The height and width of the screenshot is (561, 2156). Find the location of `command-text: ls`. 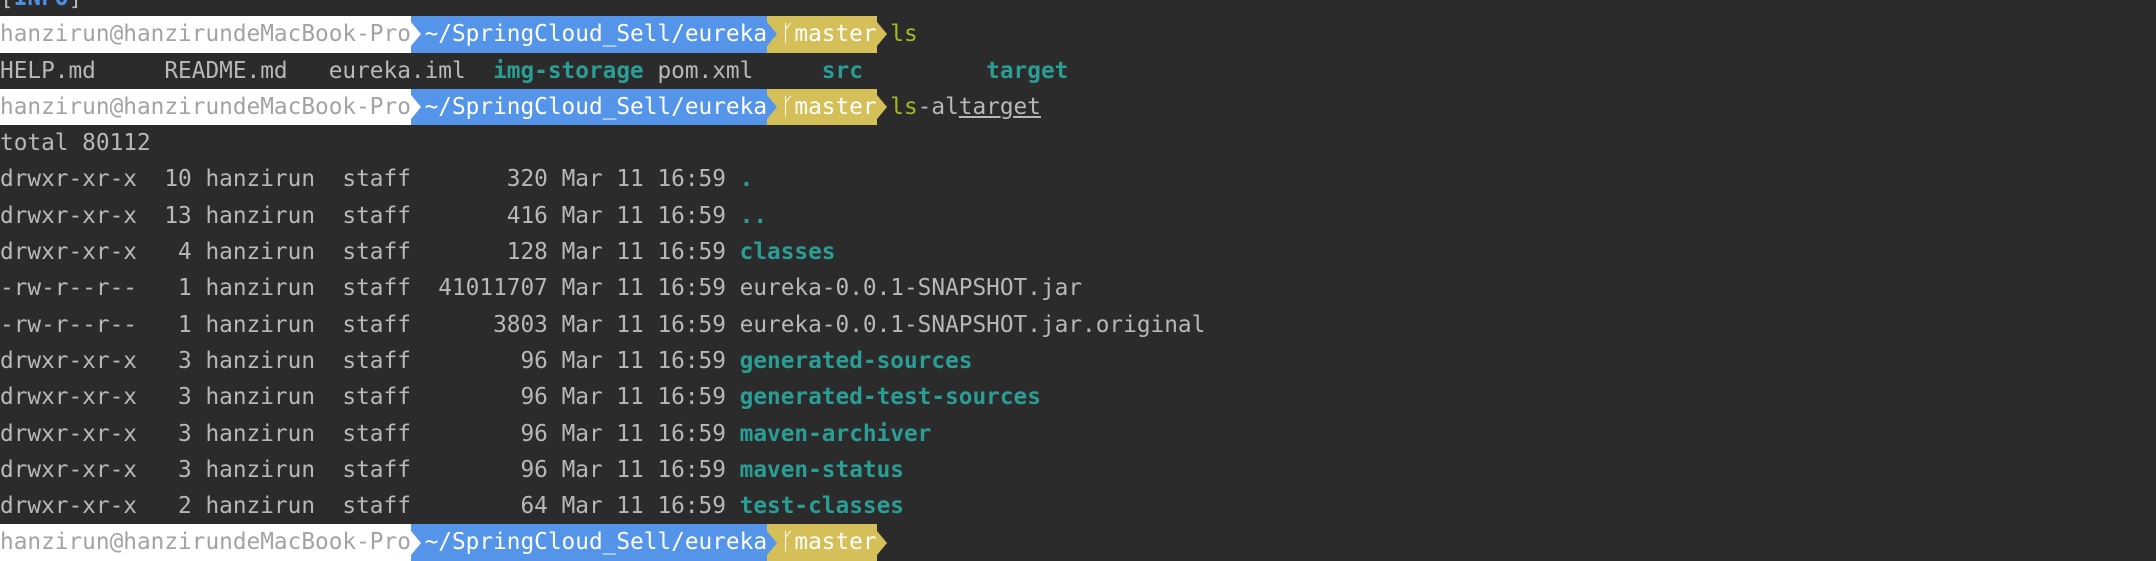

command-text: ls is located at coordinates (903, 34).